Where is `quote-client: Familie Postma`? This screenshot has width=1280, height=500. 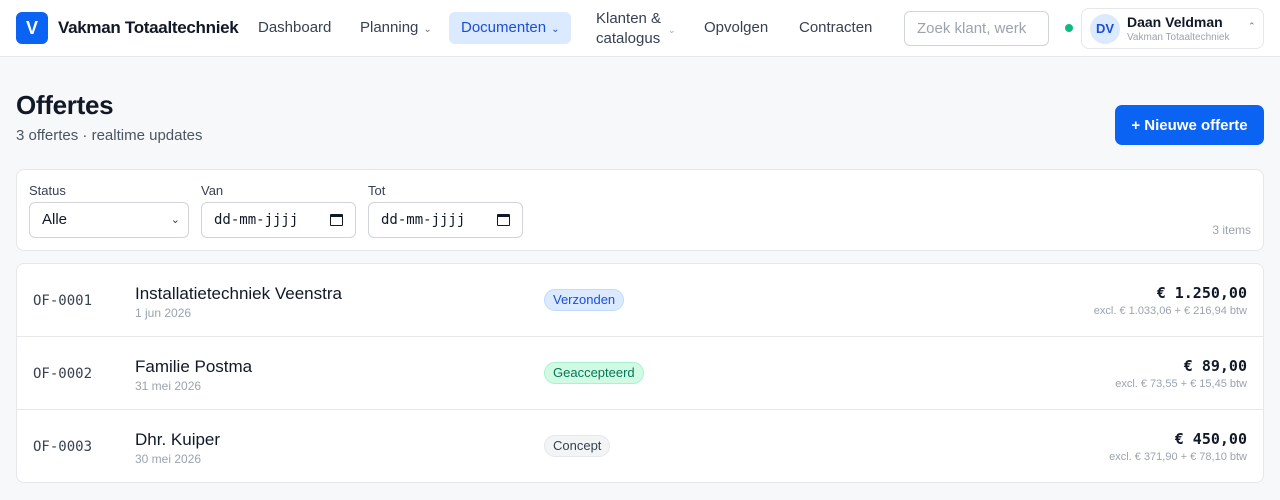 quote-client: Familie Postma is located at coordinates (194, 366).